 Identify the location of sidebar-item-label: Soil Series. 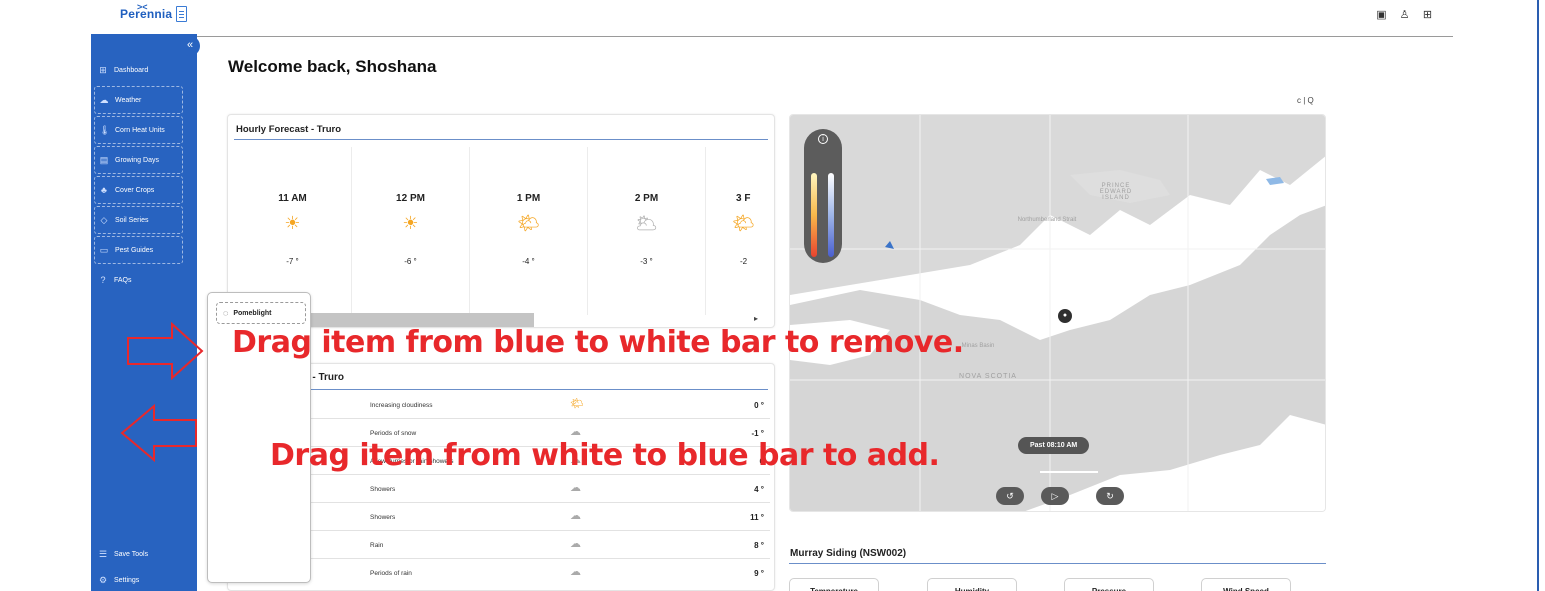
(132, 220).